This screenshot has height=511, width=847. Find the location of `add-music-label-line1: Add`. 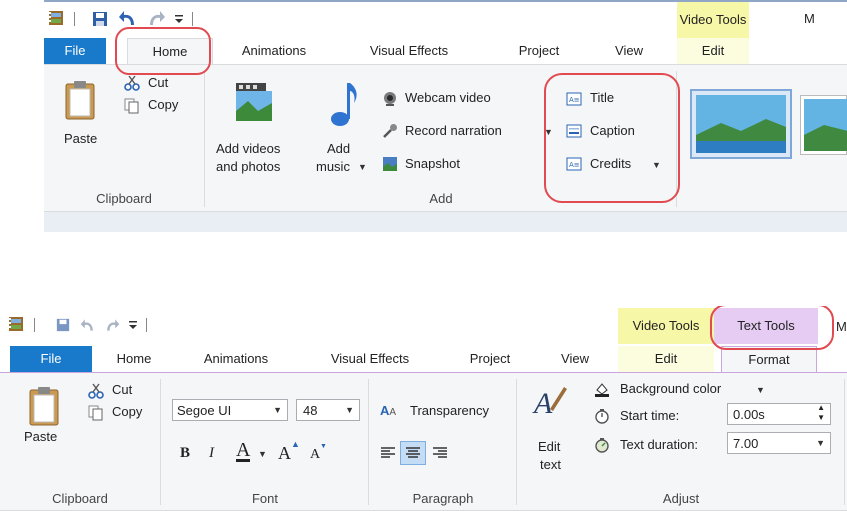

add-music-label-line1: Add is located at coordinates (338, 148).